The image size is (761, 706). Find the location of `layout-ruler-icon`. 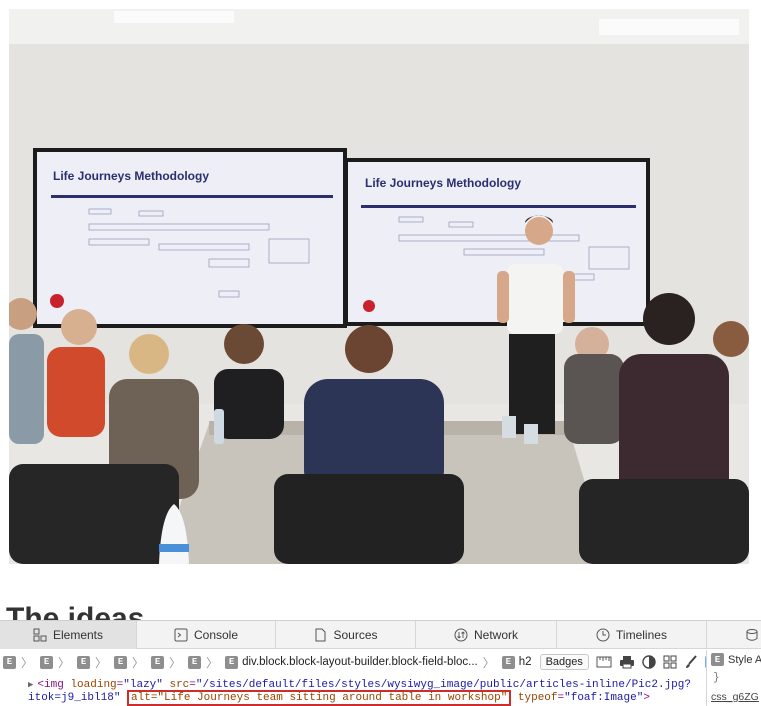

layout-ruler-icon is located at coordinates (604, 662).